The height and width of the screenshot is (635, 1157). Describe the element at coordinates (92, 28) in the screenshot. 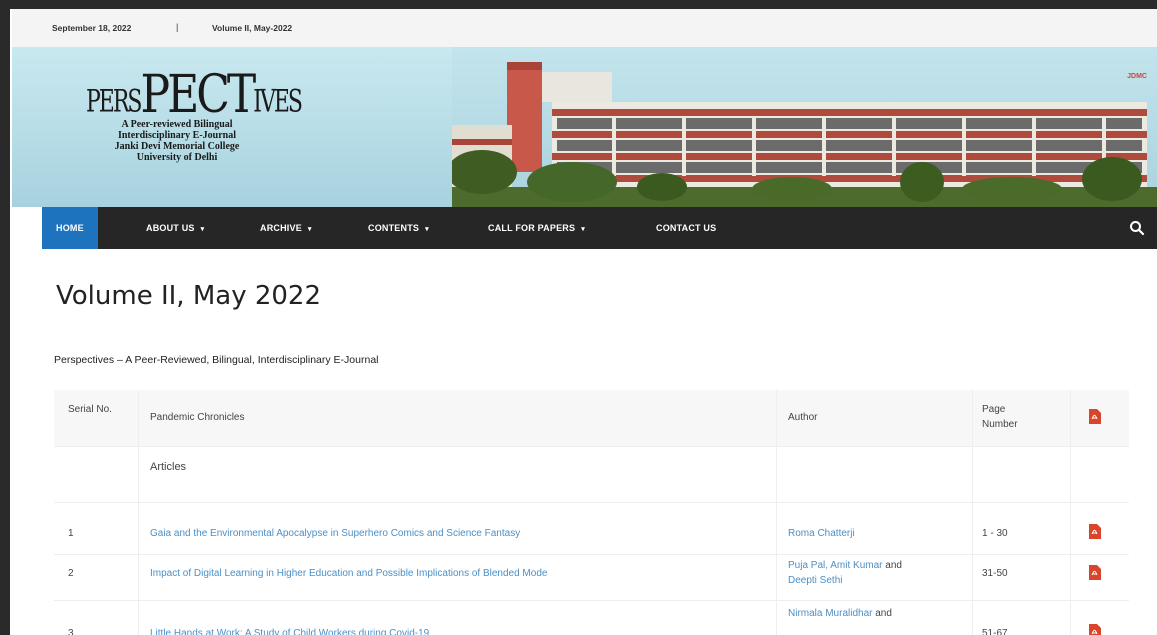

I see `current-date: September 18, 2022` at that location.